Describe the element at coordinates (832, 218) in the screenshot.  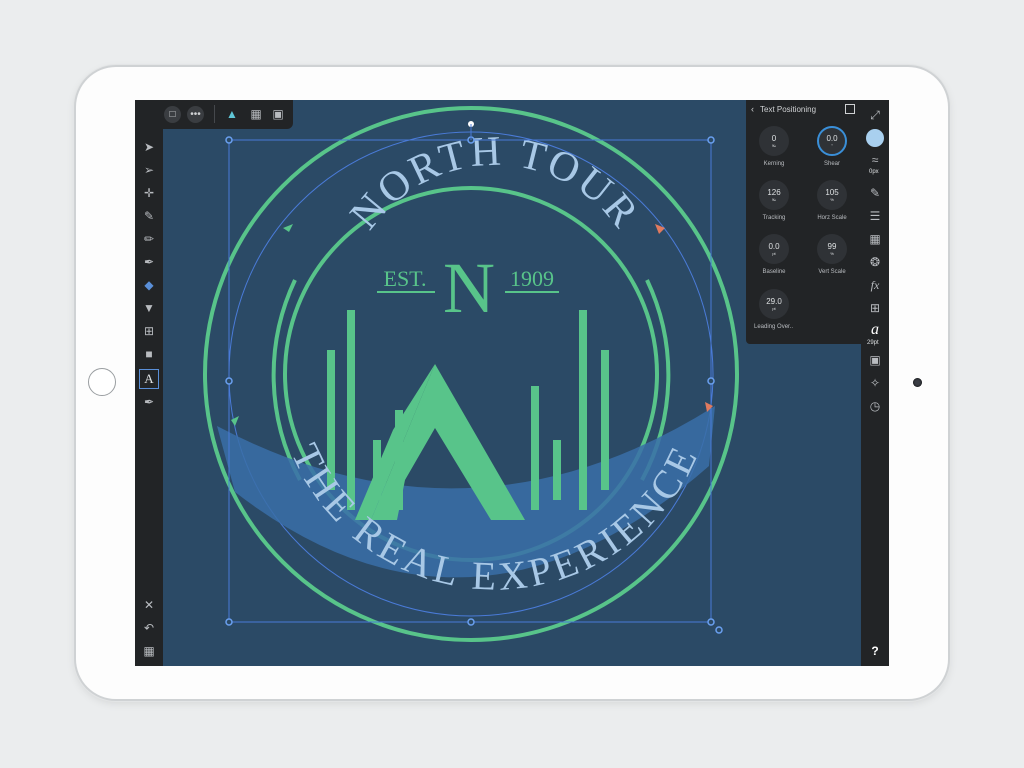
I see `horz-scale-label: Horz Scale` at that location.